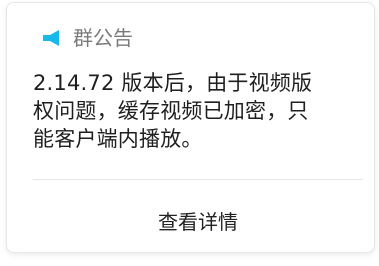 The width and height of the screenshot is (379, 266). I want to click on announcement-line: 能客户端内播放。, so click(118, 139).